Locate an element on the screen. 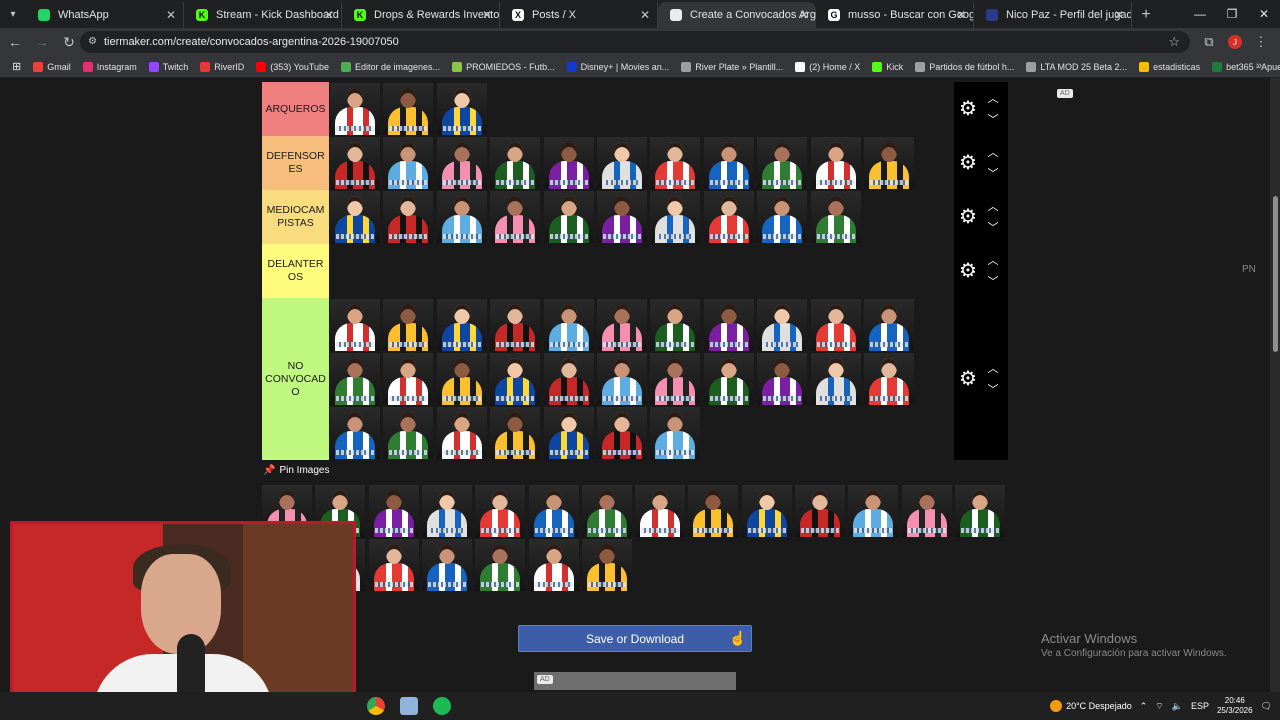  tier-label: ARQUEROS is located at coordinates (295, 109).